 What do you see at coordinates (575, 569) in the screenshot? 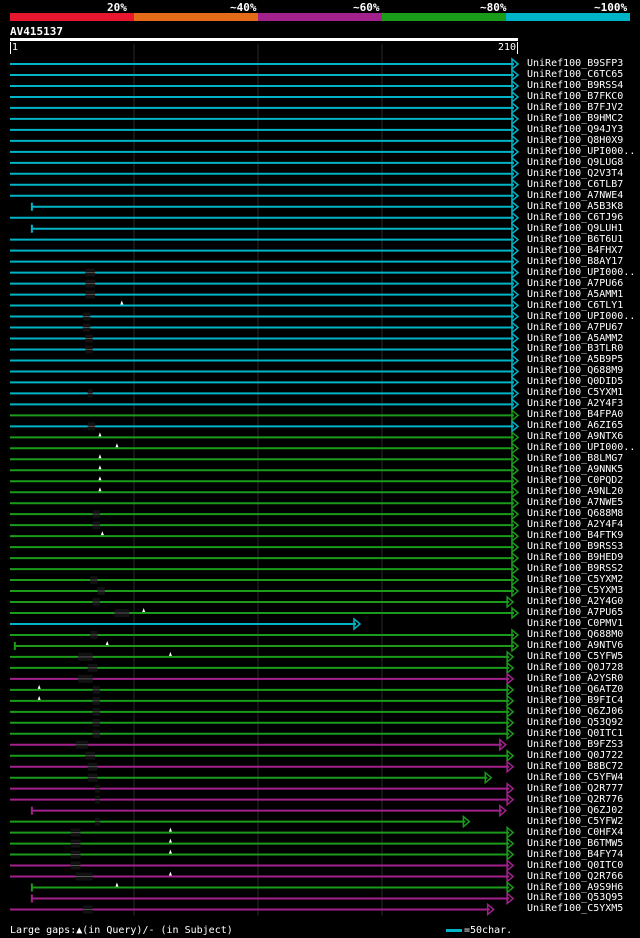
I see `hit-label: UniRef100_B9RSS2` at bounding box center [575, 569].